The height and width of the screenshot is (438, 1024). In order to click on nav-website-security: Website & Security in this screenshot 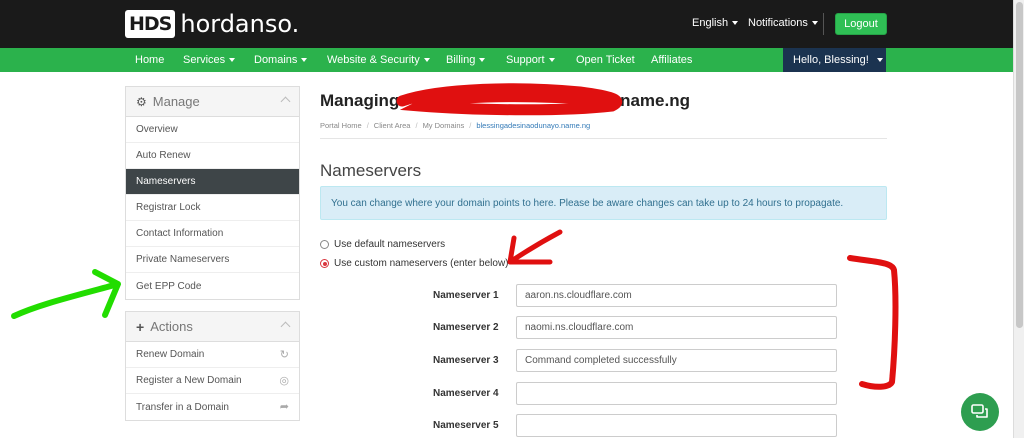, I will do `click(378, 60)`.